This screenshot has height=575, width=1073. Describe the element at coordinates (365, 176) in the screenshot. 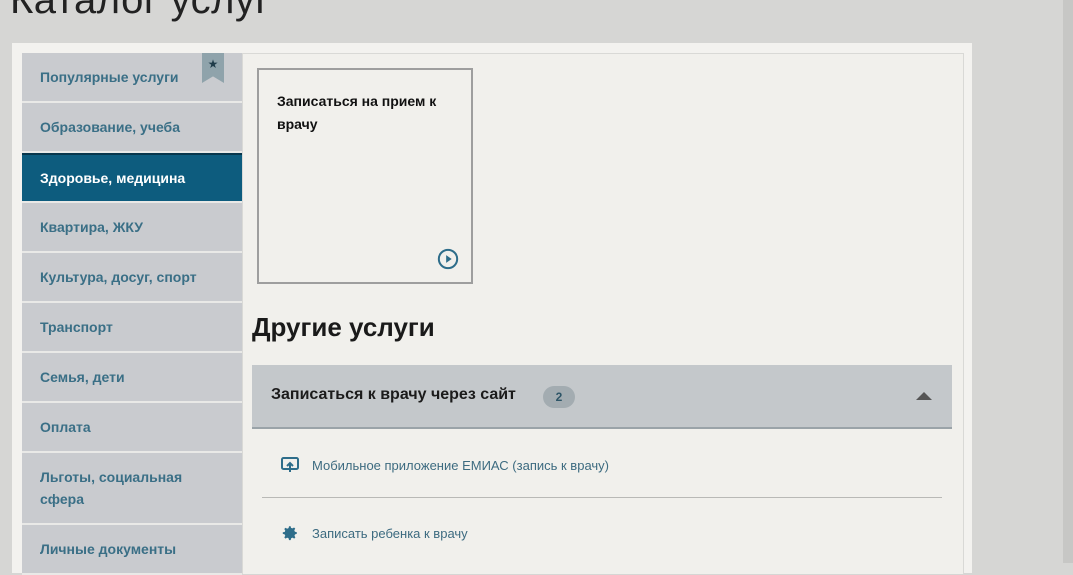

I see `featured-service-tile: Записаться на прием к врачу` at that location.